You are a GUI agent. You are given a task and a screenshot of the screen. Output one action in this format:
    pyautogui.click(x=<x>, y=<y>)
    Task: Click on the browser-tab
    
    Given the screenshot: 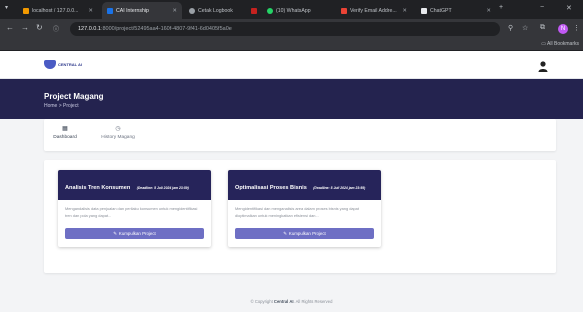 What is the action you would take?
    pyautogui.click(x=253, y=10)
    